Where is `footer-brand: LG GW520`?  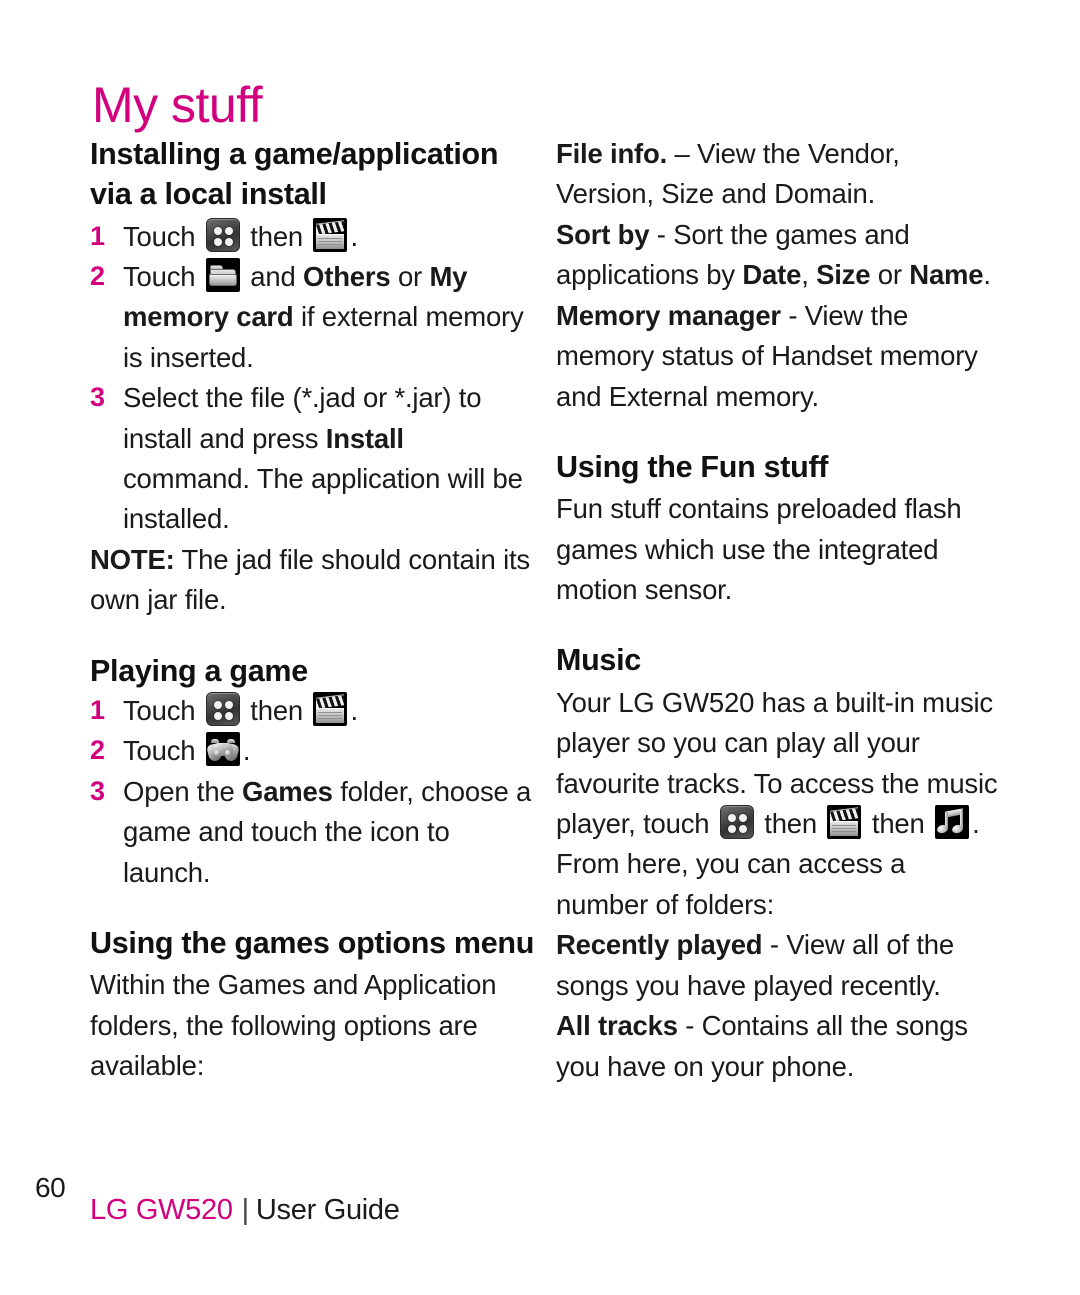 footer-brand: LG GW520 is located at coordinates (161, 1210).